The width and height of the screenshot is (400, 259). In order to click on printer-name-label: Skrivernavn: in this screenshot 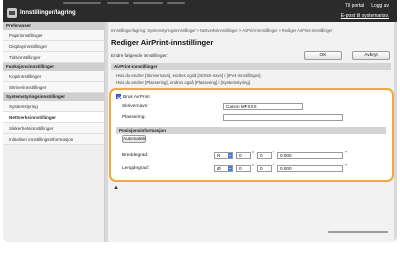, I will do `click(135, 106)`.